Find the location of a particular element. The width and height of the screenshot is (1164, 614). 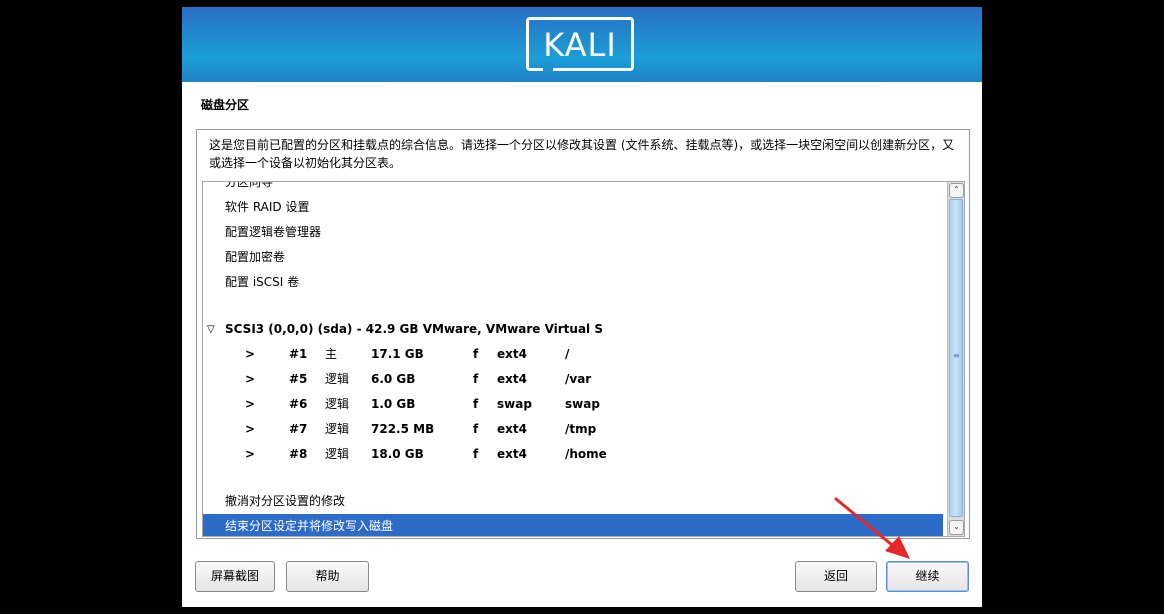

partition-number: #1 is located at coordinates (298, 354).